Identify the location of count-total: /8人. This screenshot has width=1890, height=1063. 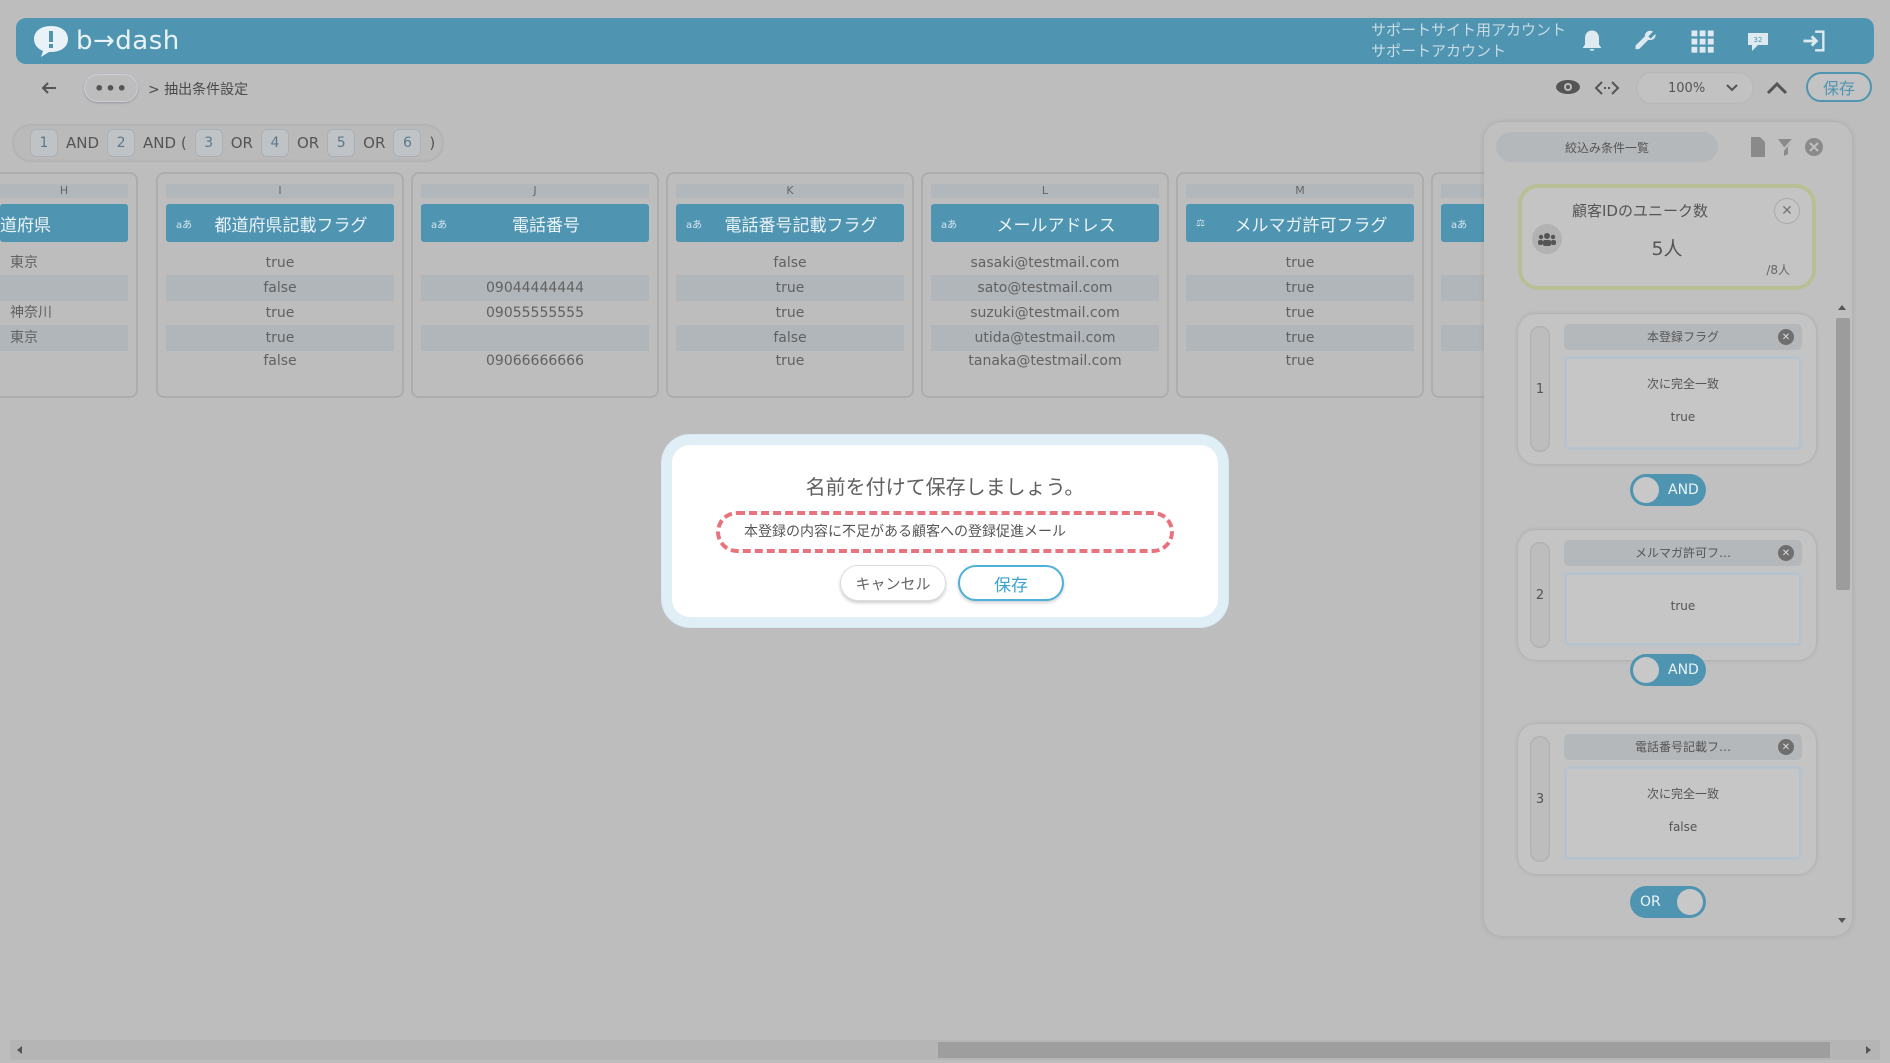
(1778, 270).